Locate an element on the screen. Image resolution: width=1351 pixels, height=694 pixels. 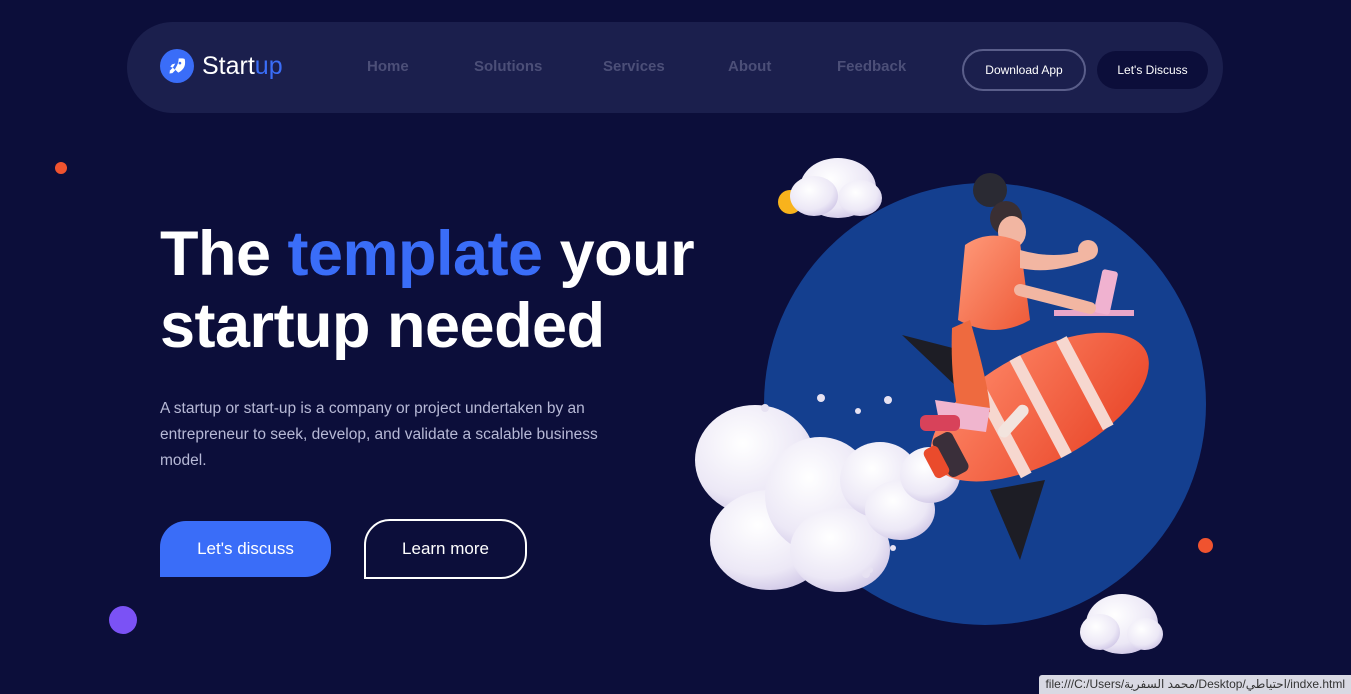
hero-title-line2: startup needed is located at coordinates (382, 326).